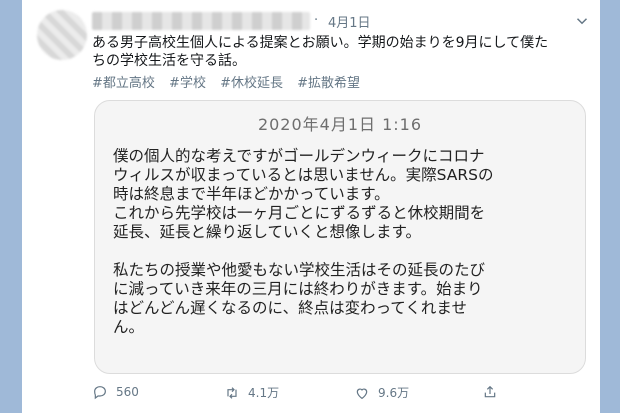  I want to click on image-text-line: 時は終息まで半年ほどかかっています。, so click(251, 194).